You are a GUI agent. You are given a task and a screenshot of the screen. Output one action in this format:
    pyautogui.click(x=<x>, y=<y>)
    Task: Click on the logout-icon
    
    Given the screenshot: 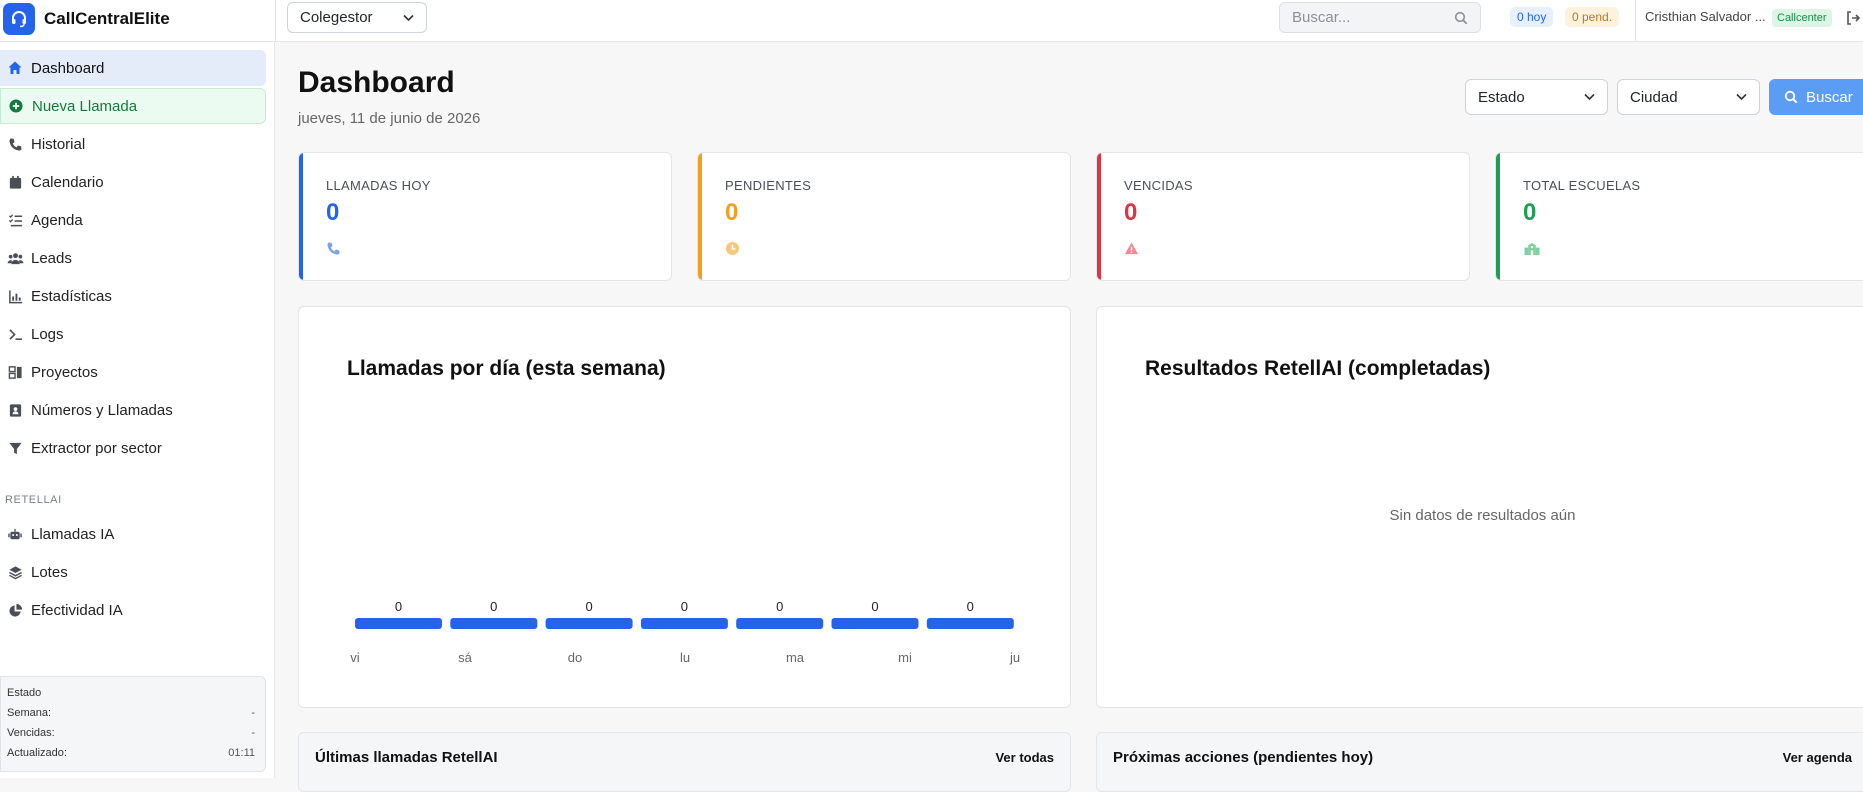 What is the action you would take?
    pyautogui.click(x=1853, y=18)
    